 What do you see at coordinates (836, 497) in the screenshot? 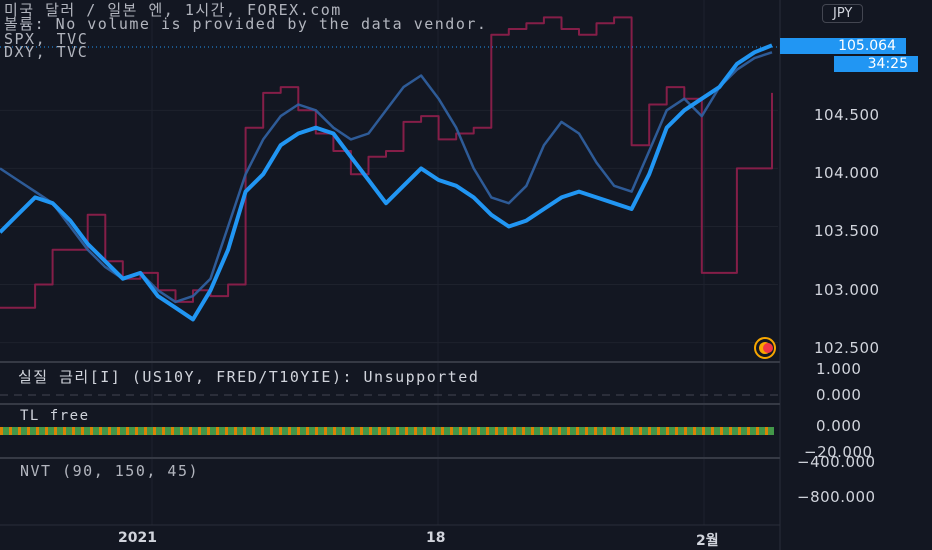
I see `nvt-tick: −800.000` at bounding box center [836, 497].